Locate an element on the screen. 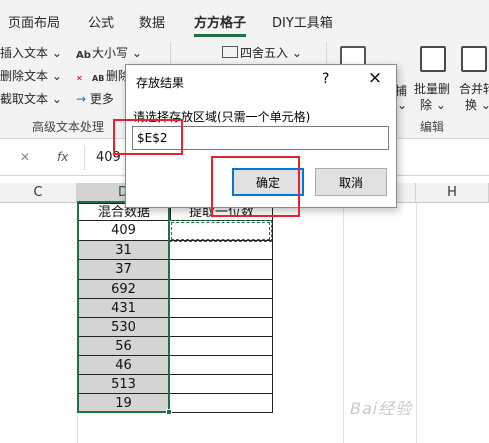 Image resolution: width=489 pixels, height=443 pixels. batch-delete-button: 批量删 is located at coordinates (432, 88).